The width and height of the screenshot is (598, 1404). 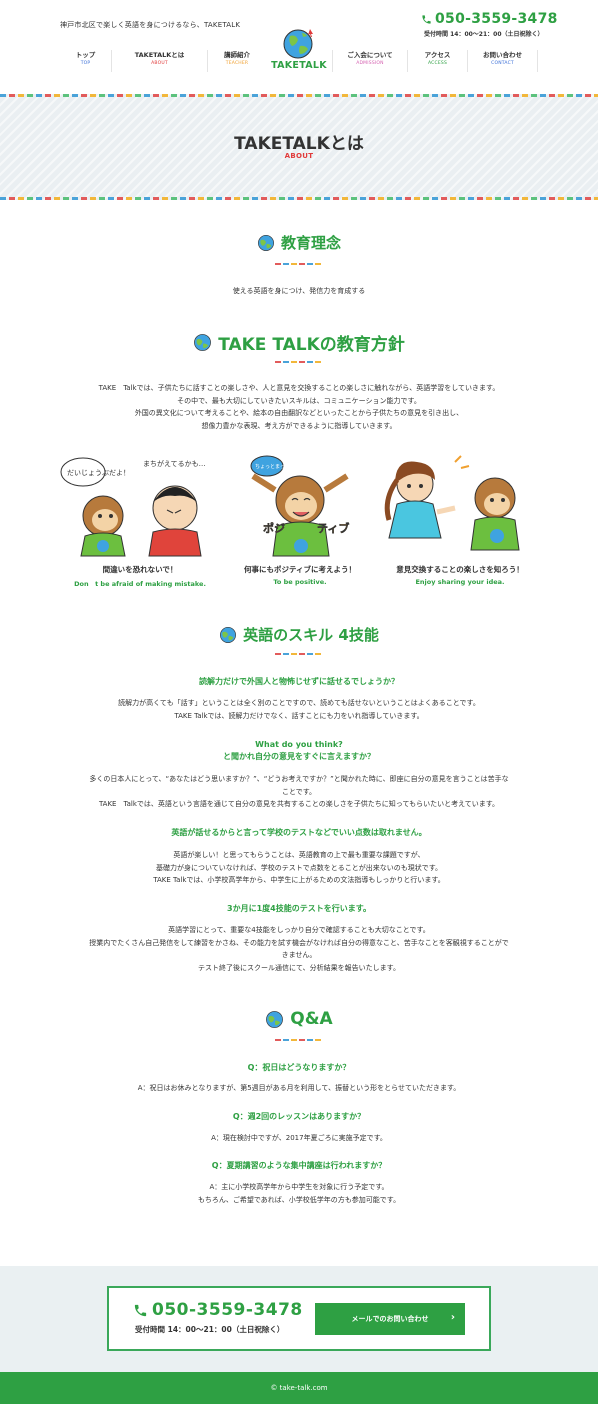 I want to click on chevron-right-icon: ›, so click(x=452, y=1317).